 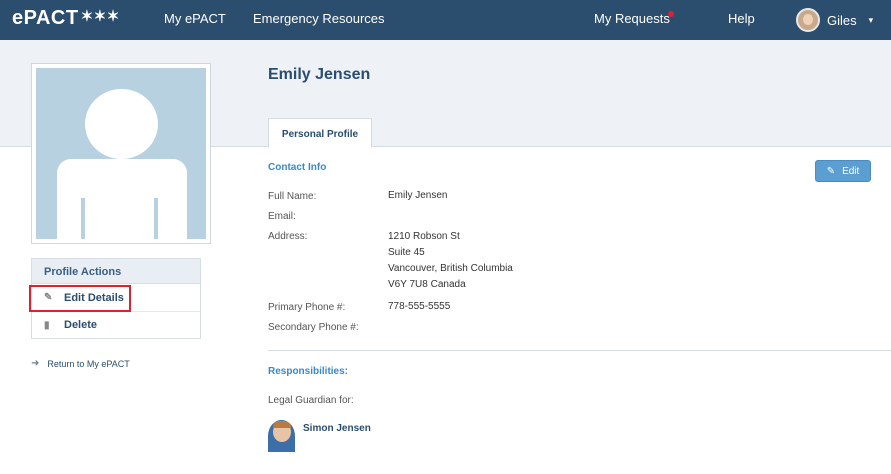 What do you see at coordinates (307, 307) in the screenshot?
I see `primary-phone-label: Primary Phone #:` at bounding box center [307, 307].